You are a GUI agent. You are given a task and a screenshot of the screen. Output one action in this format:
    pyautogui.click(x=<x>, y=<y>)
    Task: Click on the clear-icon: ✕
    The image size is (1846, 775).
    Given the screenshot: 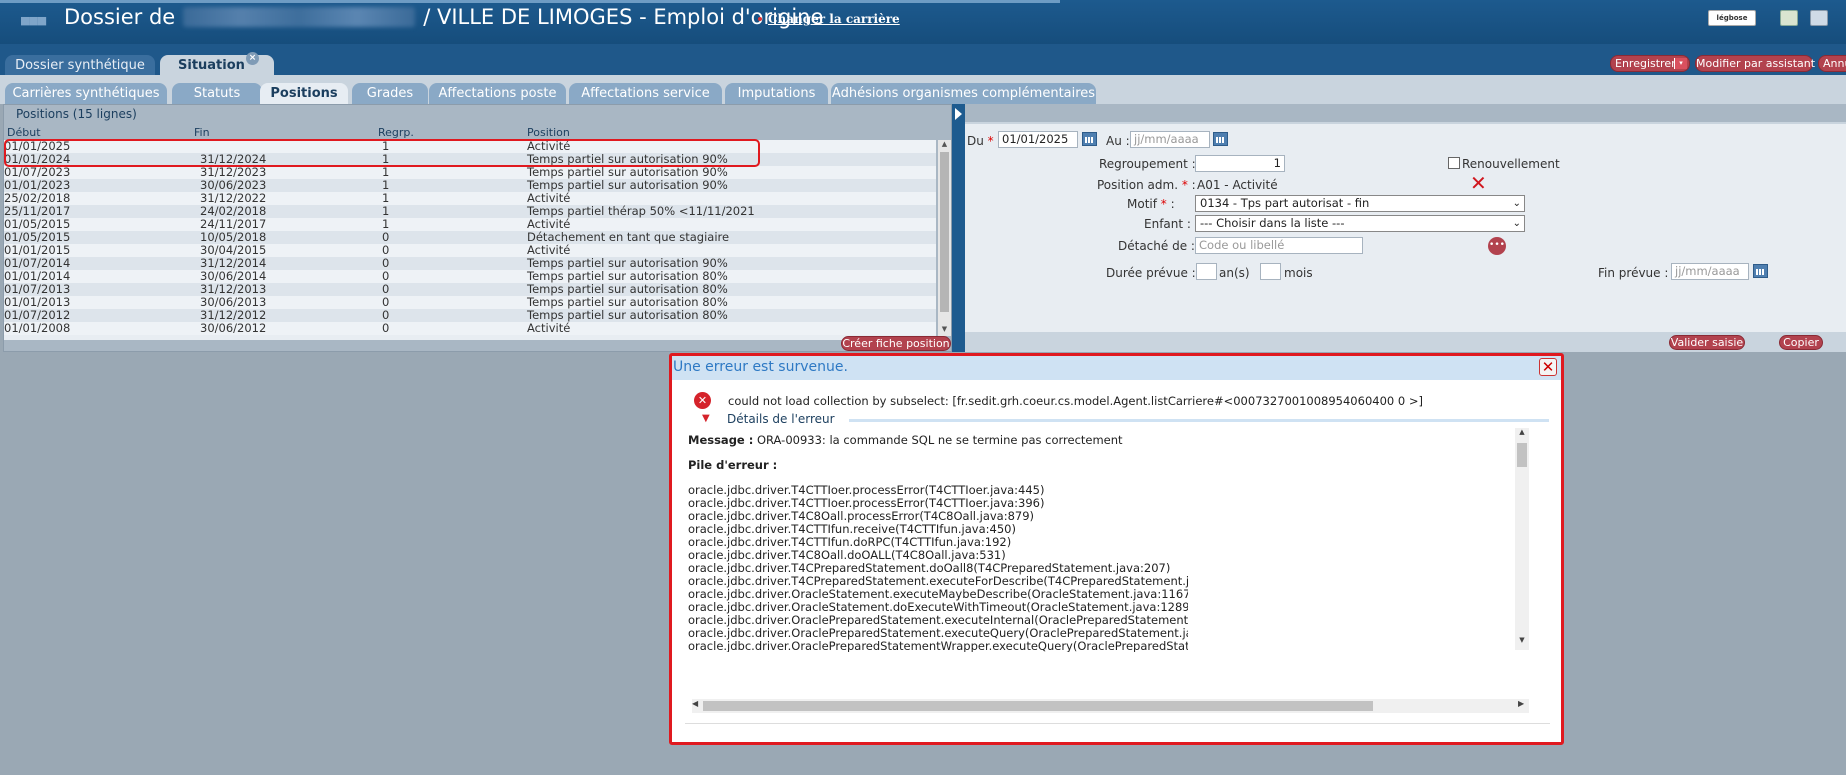 What is the action you would take?
    pyautogui.click(x=1478, y=183)
    